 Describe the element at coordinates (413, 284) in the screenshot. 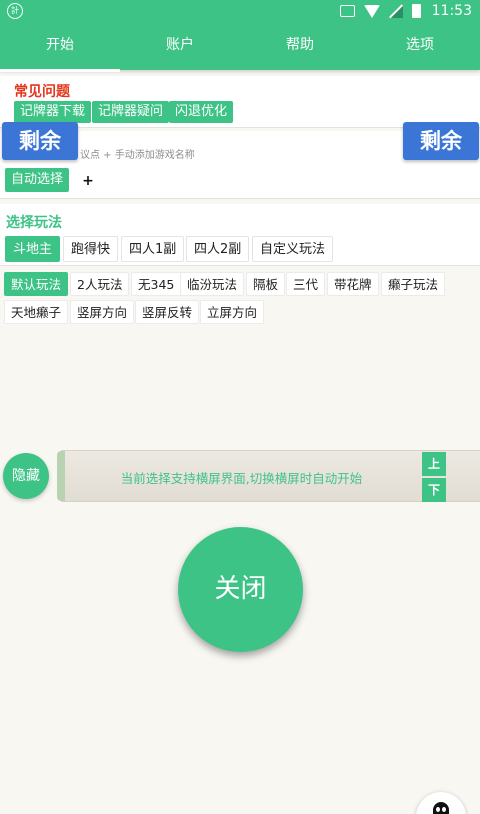

I see `rule-wildcard: 癞子玩法` at that location.